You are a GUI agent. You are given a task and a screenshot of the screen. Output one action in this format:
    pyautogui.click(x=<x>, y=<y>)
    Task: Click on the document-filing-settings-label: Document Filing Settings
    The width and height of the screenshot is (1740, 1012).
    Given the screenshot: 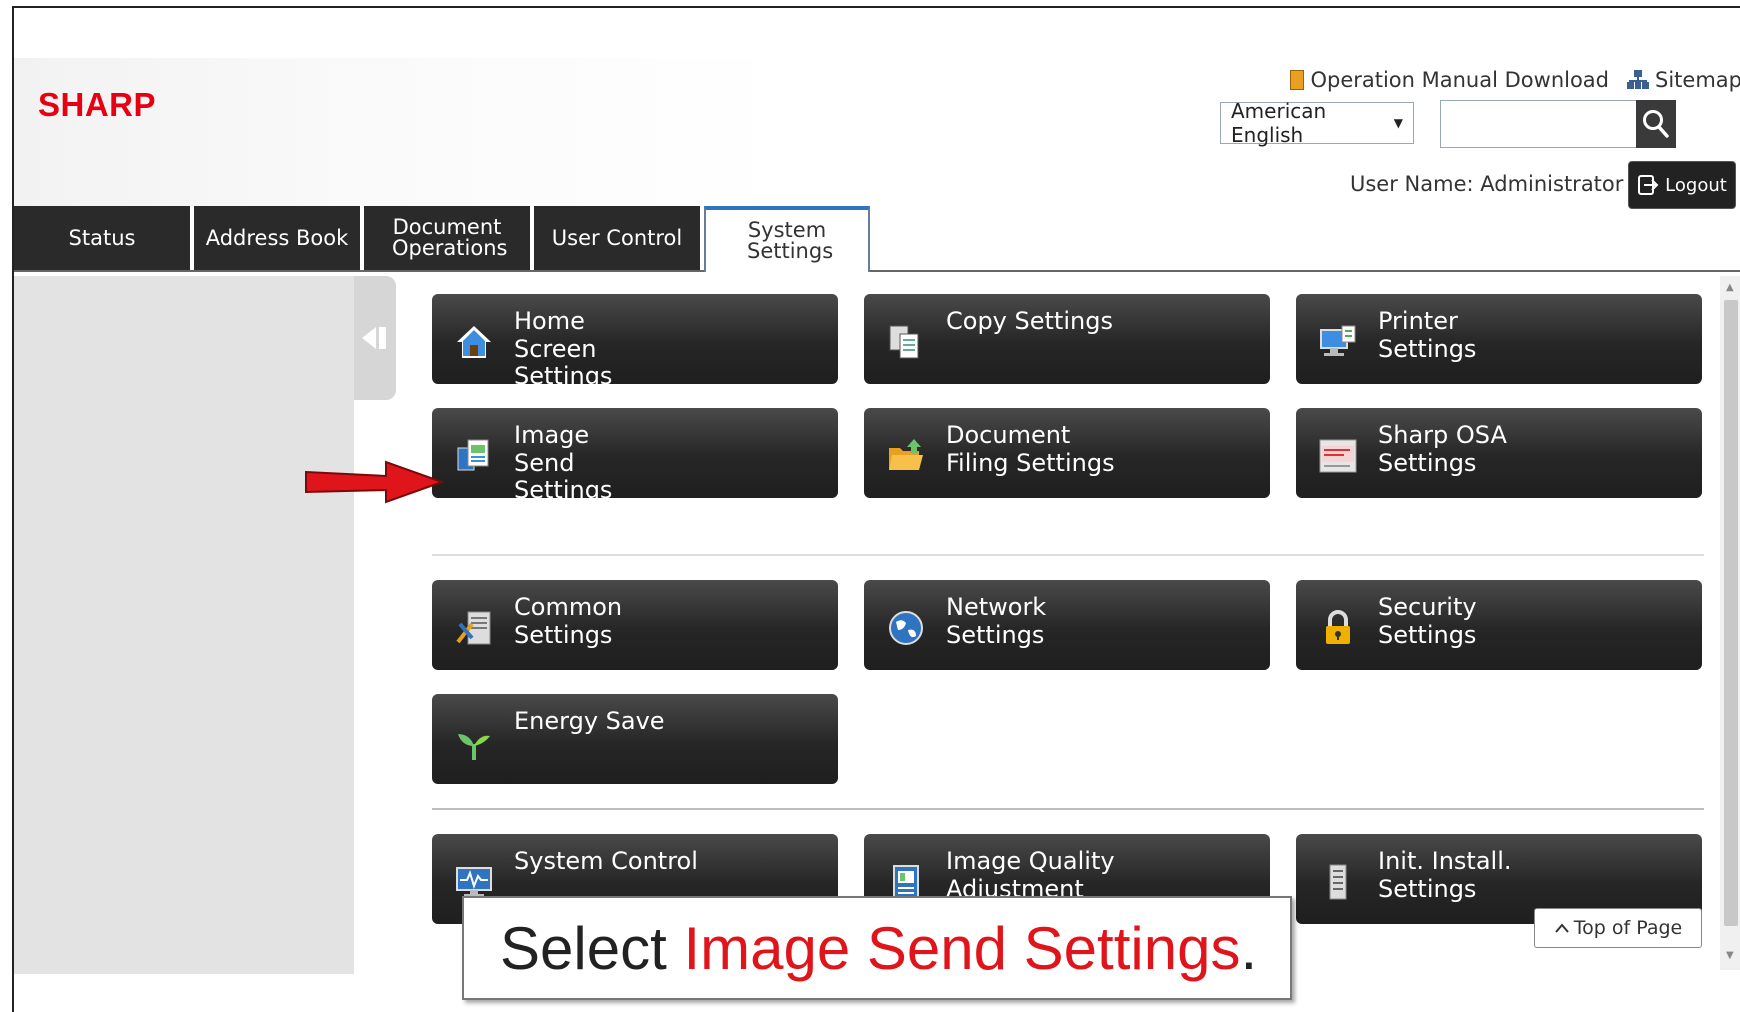 What is the action you would take?
    pyautogui.click(x=1030, y=449)
    